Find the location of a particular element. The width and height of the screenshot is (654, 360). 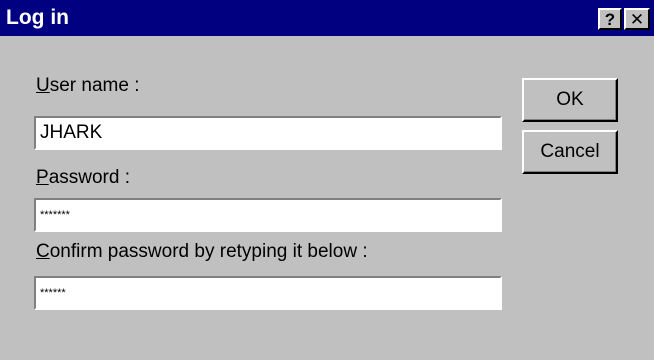

password-label-text: assword : is located at coordinates (89, 177).